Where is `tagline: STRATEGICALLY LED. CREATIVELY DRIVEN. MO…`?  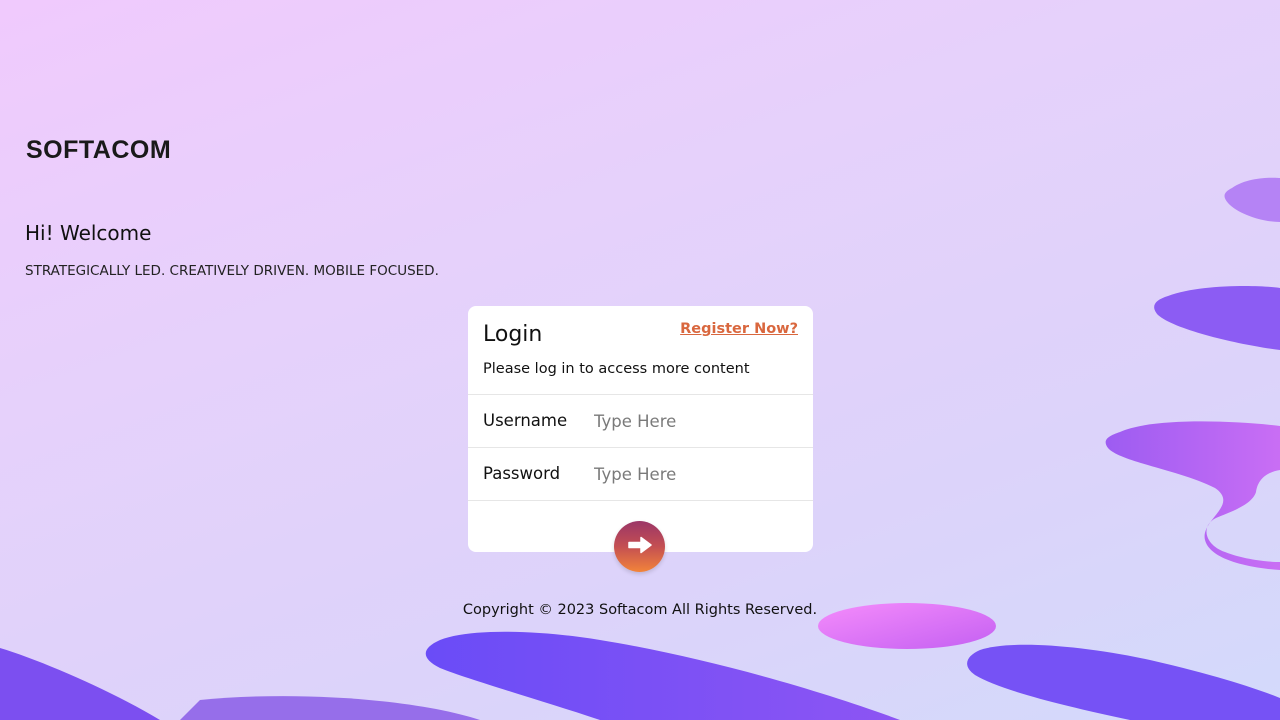 tagline: STRATEGICALLY LED. CREATIVELY DRIVEN. MO… is located at coordinates (232, 271).